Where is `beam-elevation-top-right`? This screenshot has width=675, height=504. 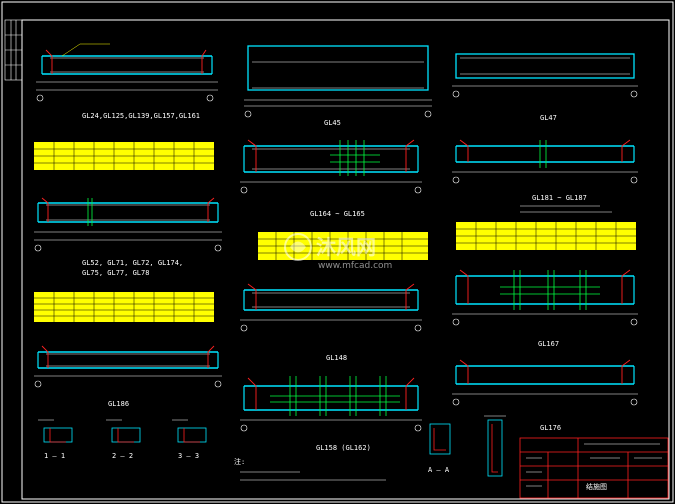
beam-elevation-top-right is located at coordinates (545, 75).